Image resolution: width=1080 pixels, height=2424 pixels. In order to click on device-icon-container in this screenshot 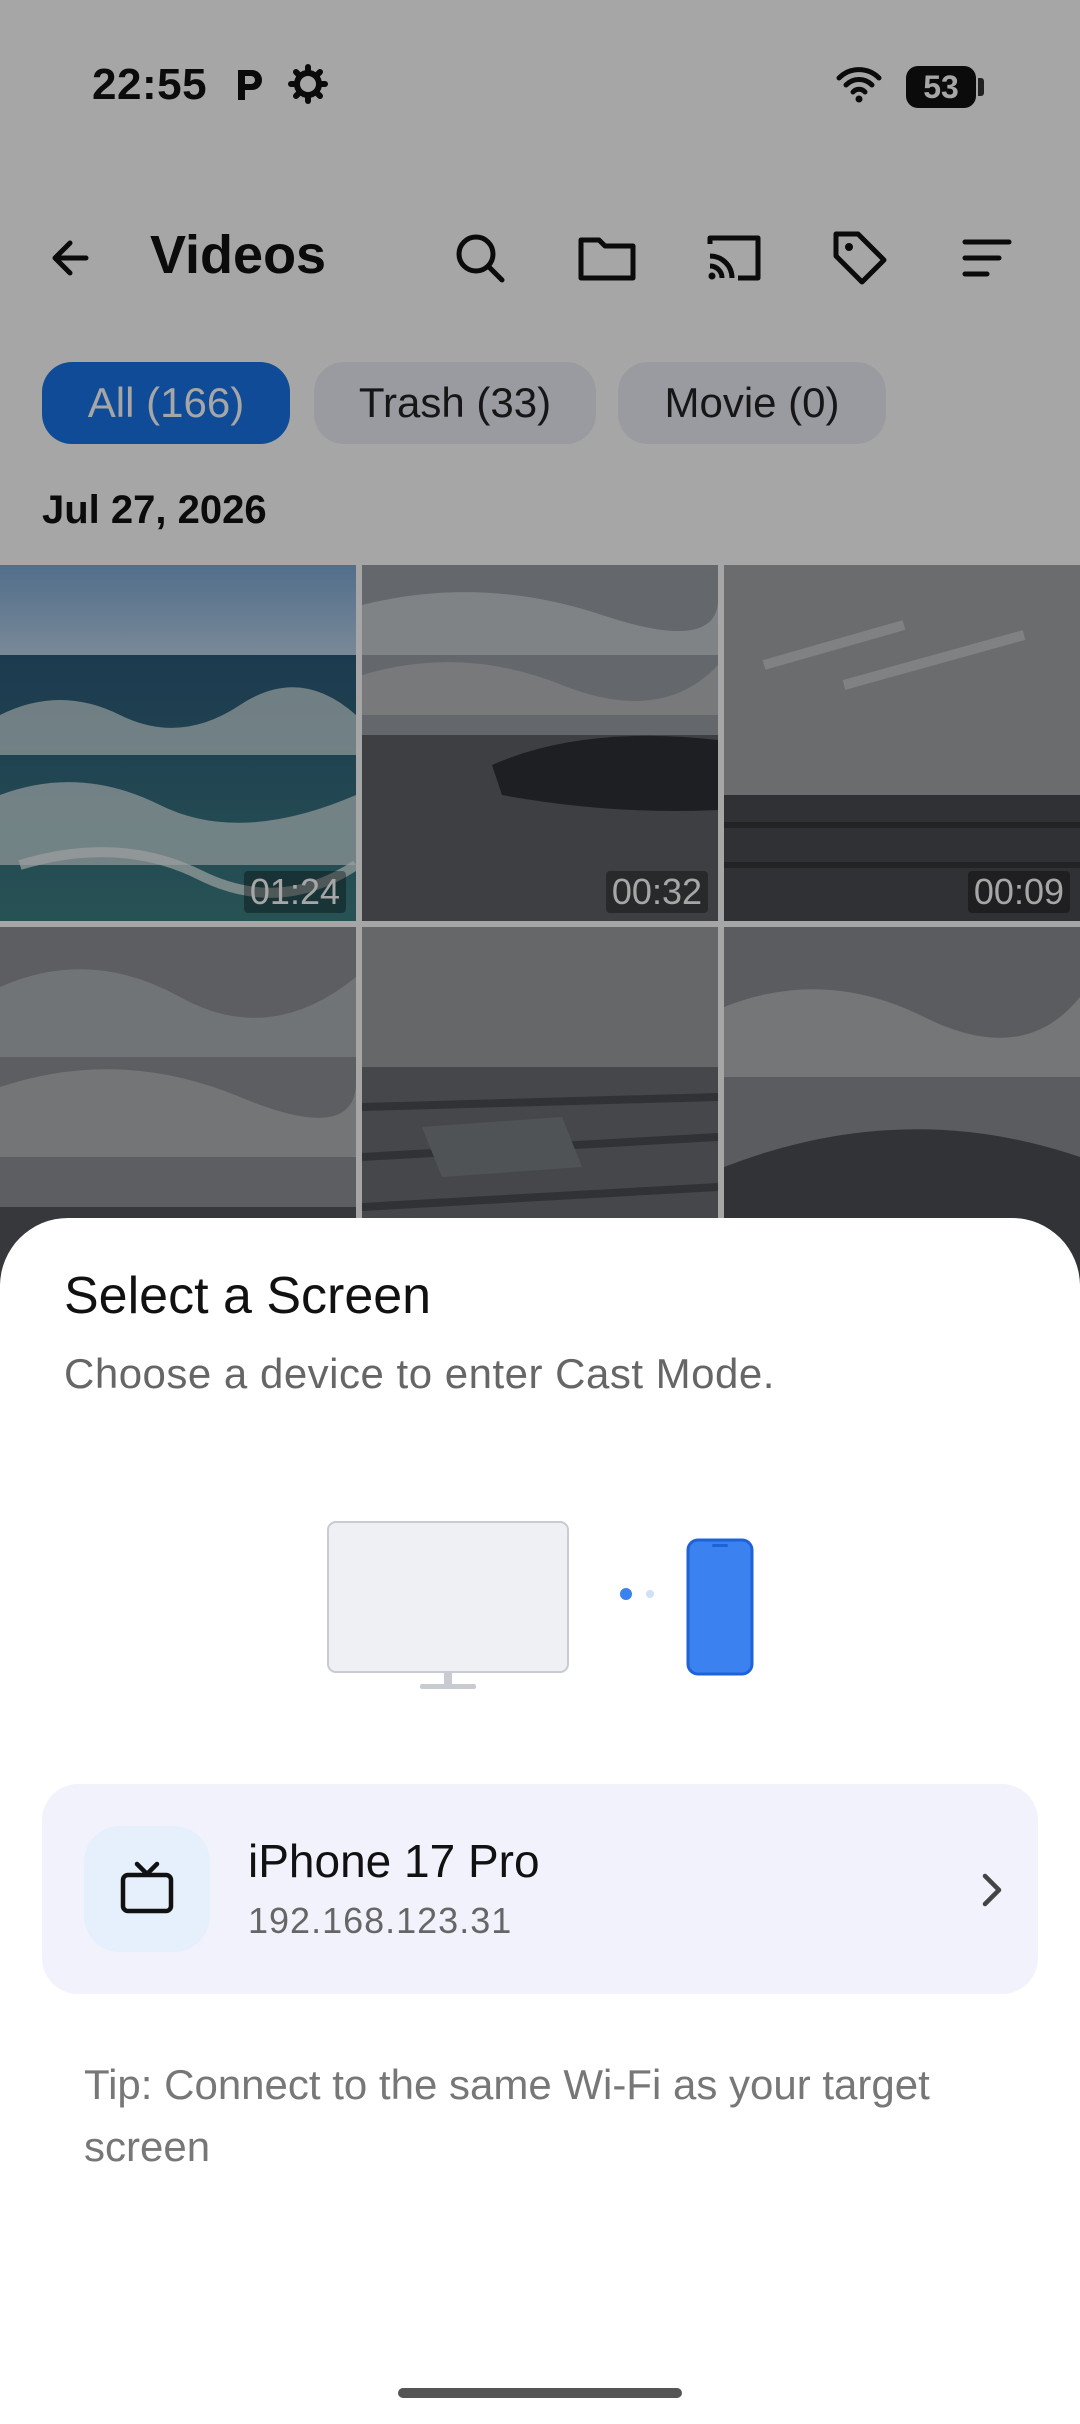, I will do `click(147, 1889)`.